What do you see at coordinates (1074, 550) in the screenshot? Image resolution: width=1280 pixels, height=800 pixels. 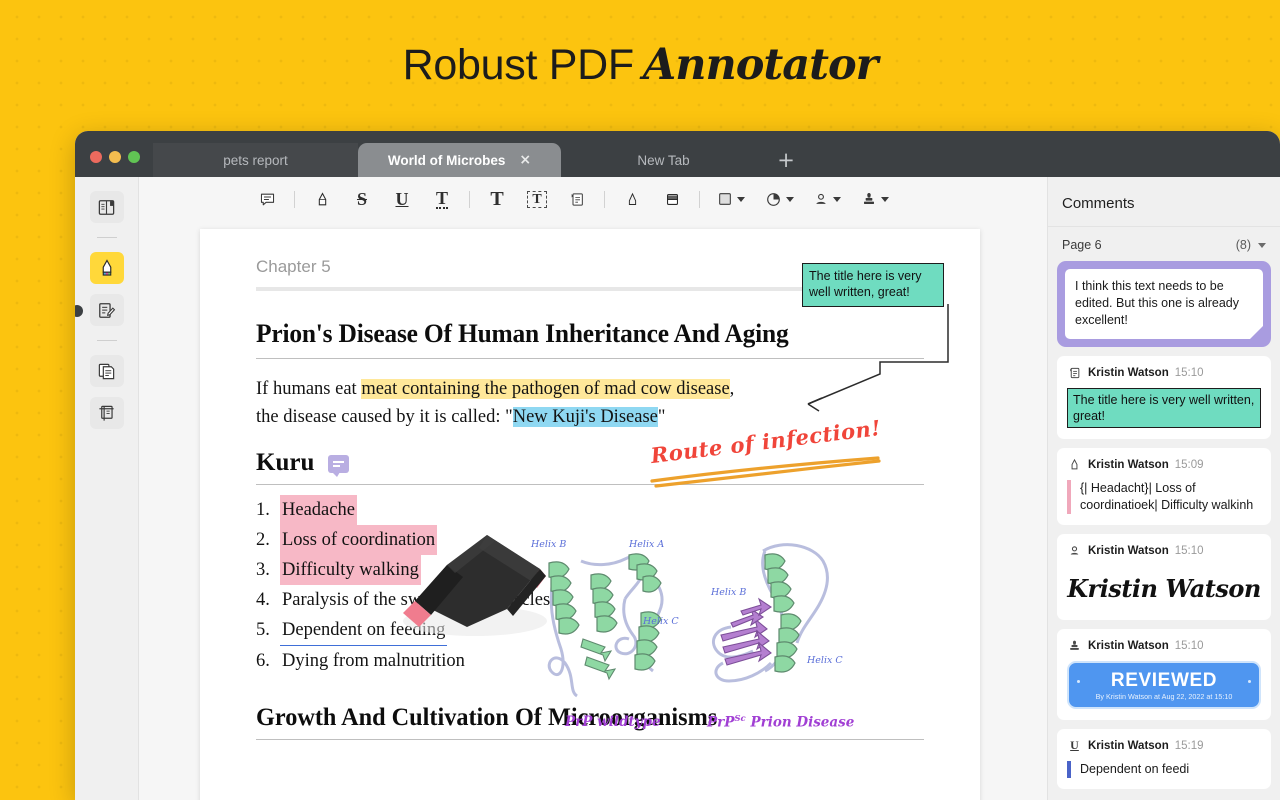 I see `signature-icon` at bounding box center [1074, 550].